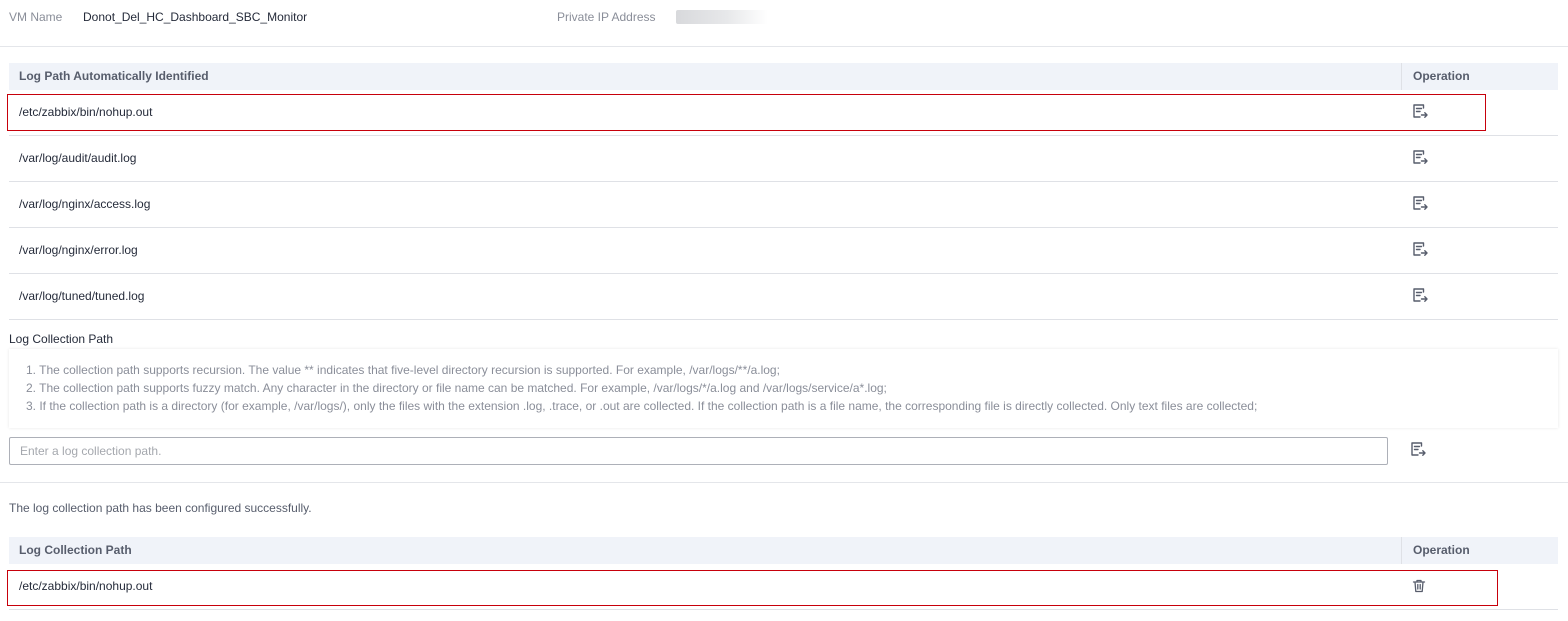  Describe the element at coordinates (86, 112) in the screenshot. I see `log-path-cell: /etc/zabbix/bin/nohup.out` at that location.